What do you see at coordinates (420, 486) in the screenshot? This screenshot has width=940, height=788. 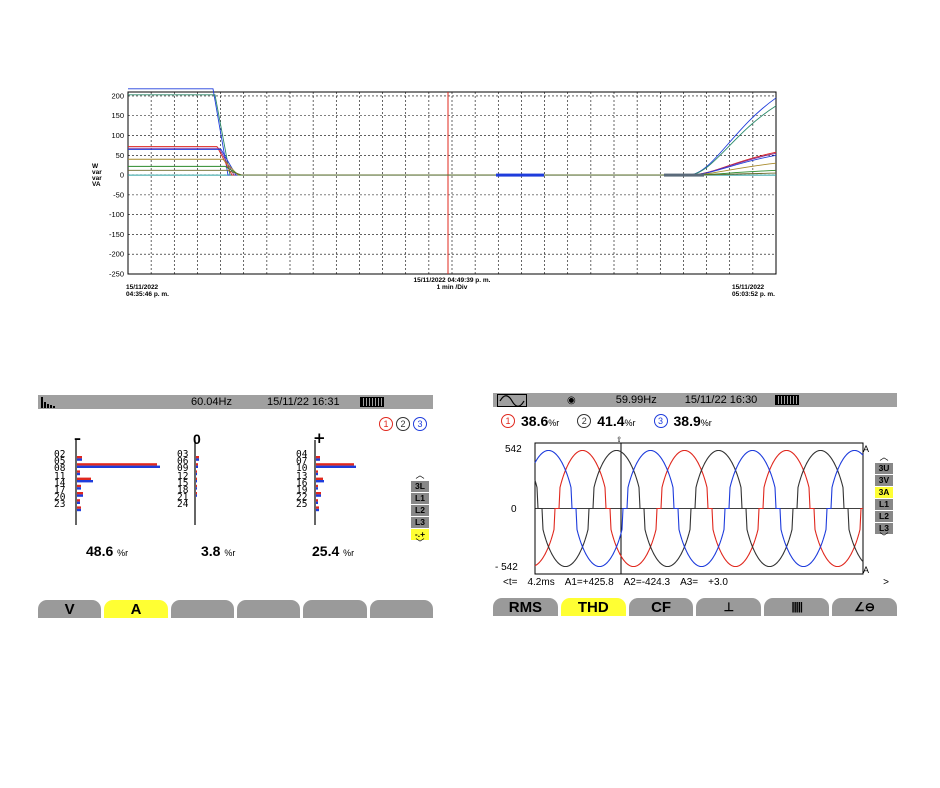 I see `side-btn-3l: 3L` at bounding box center [420, 486].